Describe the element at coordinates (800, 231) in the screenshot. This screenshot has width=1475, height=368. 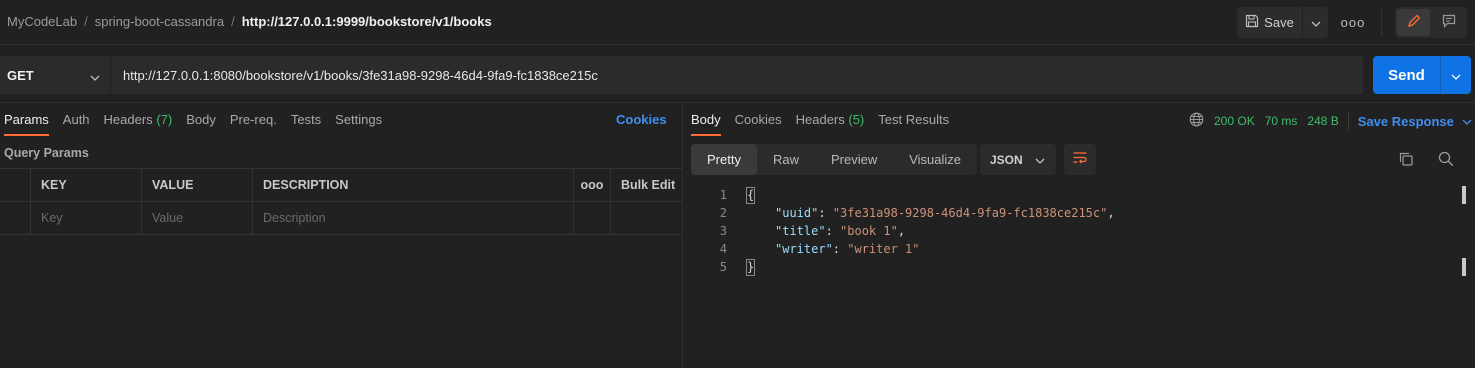
I see `json-key: "title"` at that location.